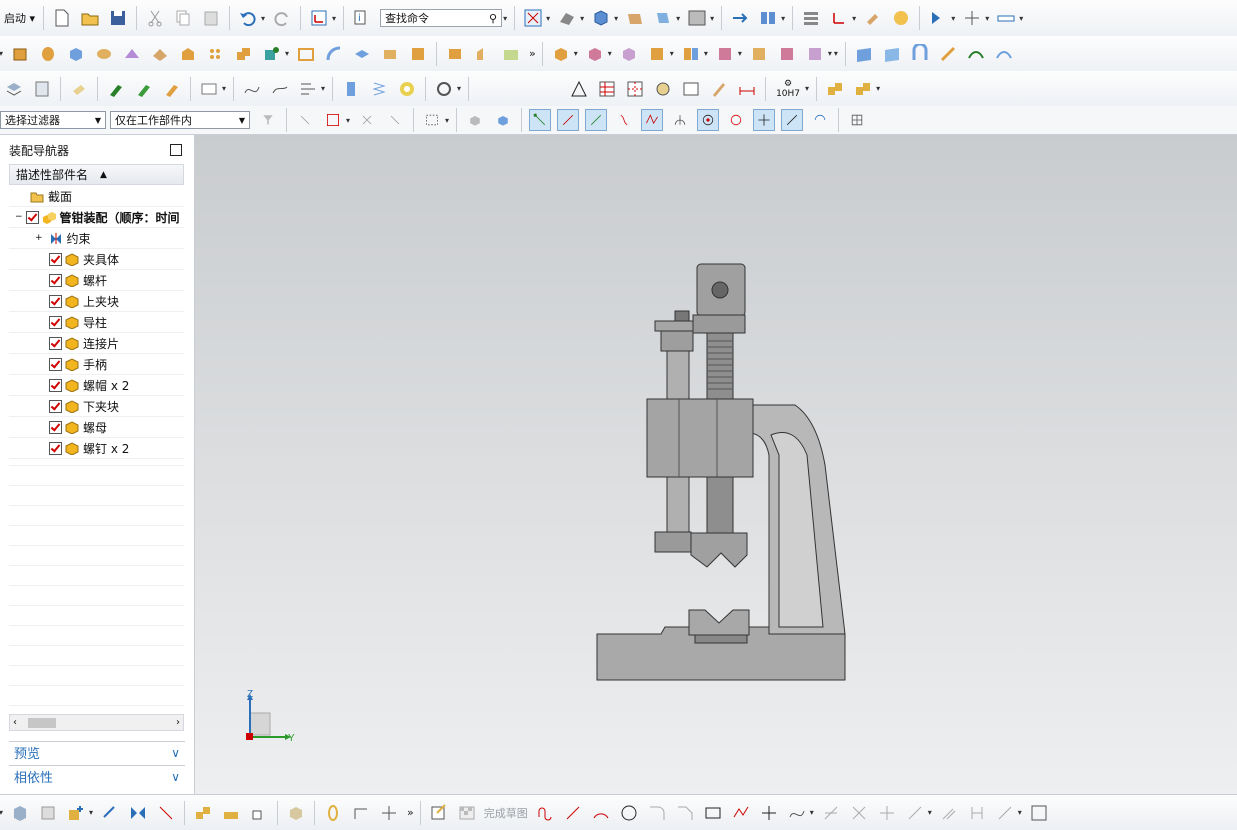  Describe the element at coordinates (467, 813) in the screenshot. I see `finish-sketch-flag-icon` at that location.